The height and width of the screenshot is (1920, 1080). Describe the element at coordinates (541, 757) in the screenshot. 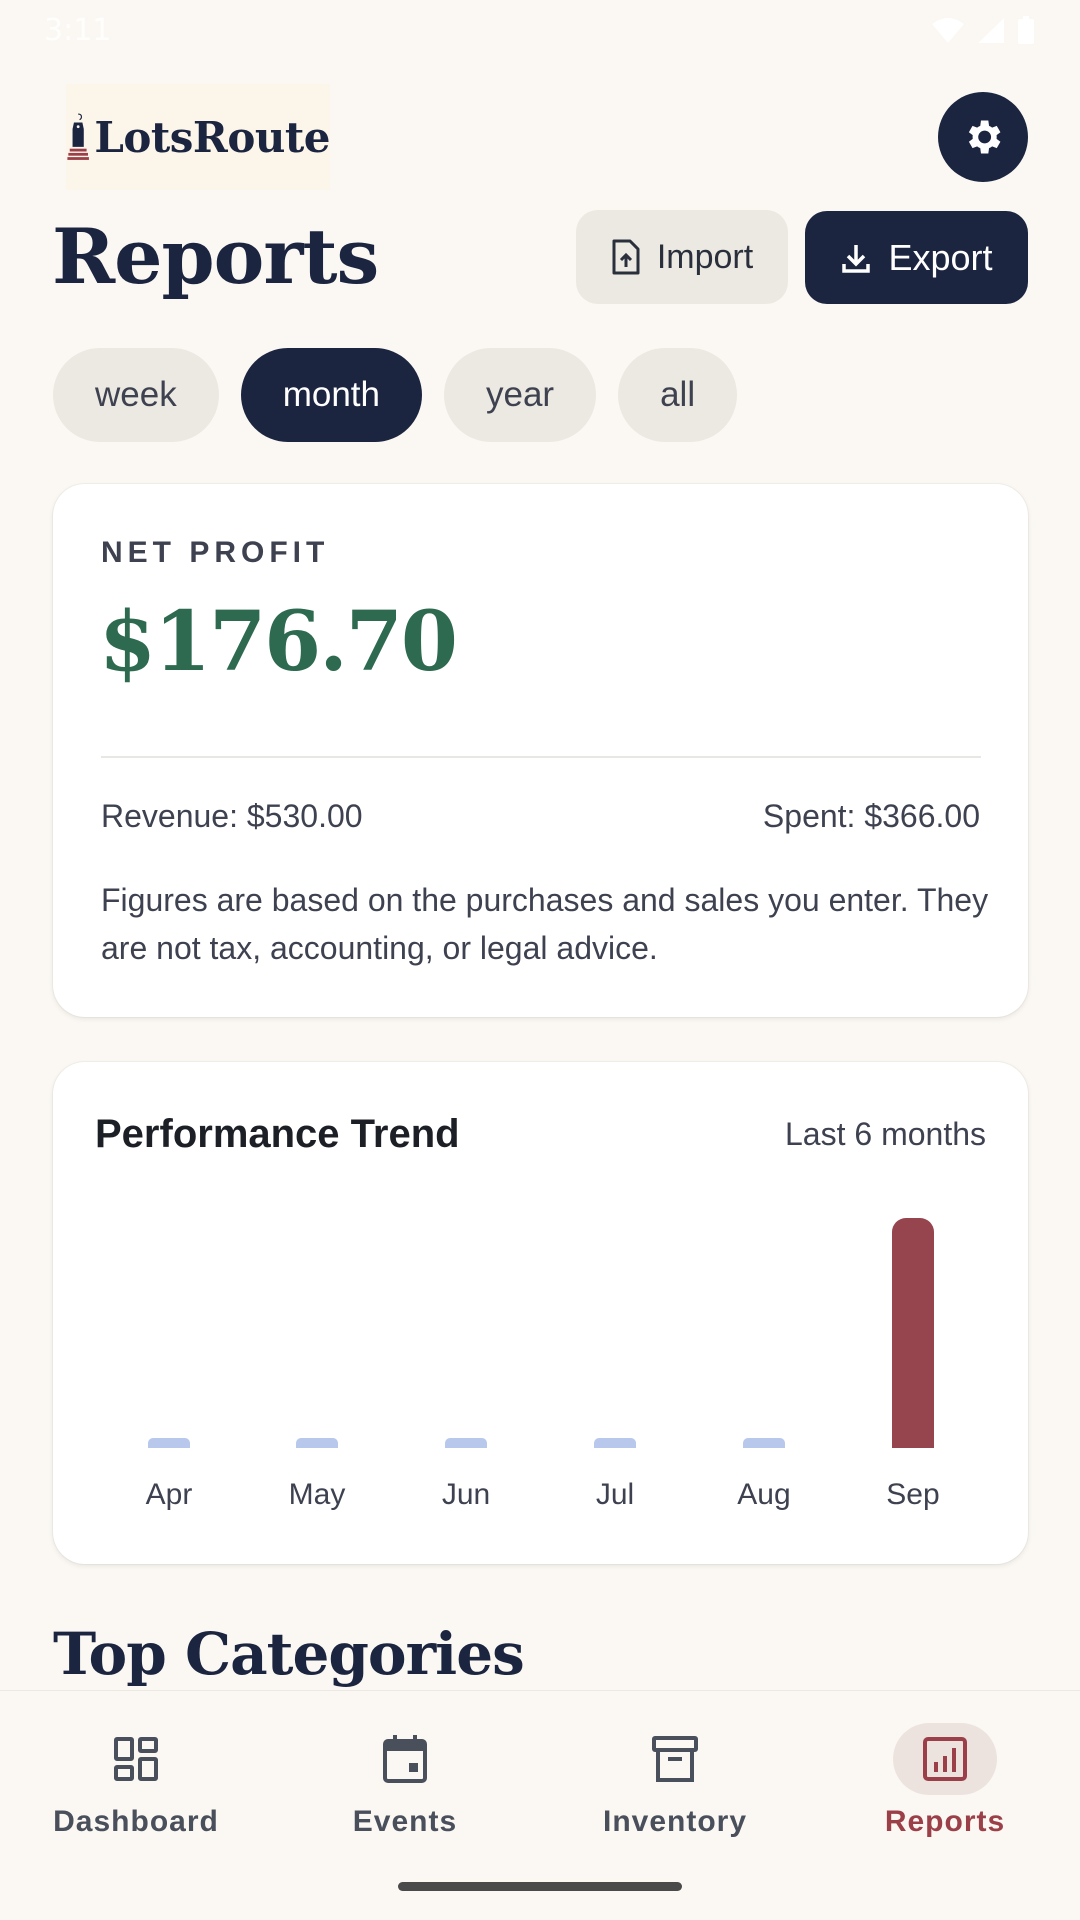

I see `divider` at that location.